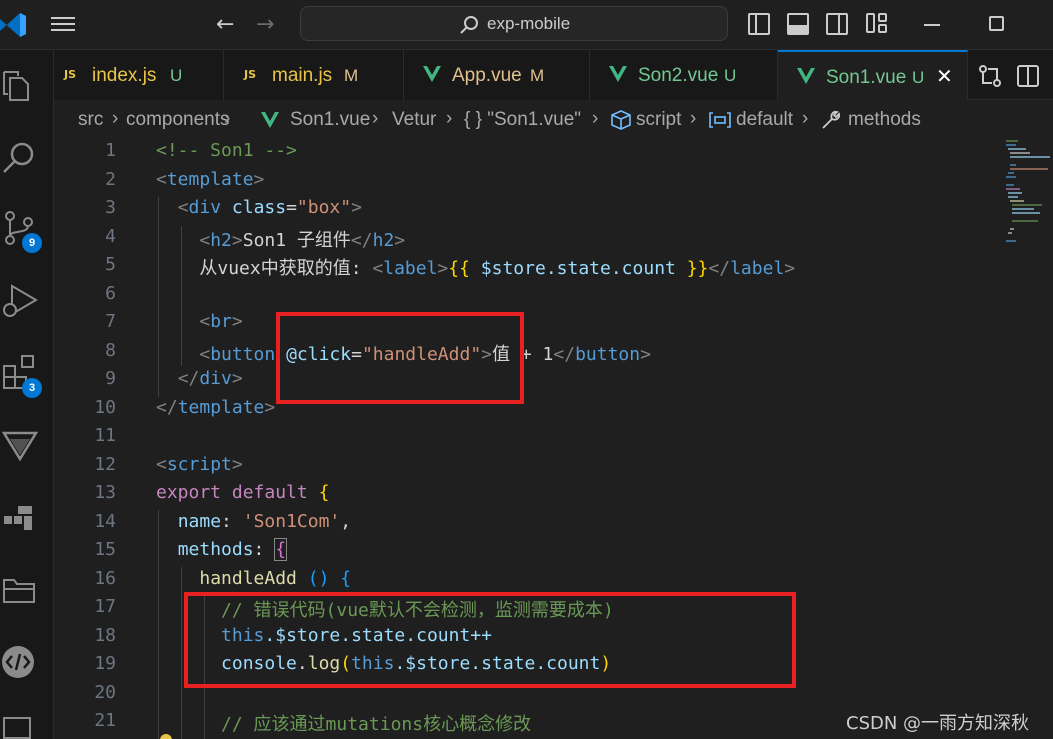 This screenshot has width=1053, height=739. I want to click on explorer-icon, so click(20, 88).